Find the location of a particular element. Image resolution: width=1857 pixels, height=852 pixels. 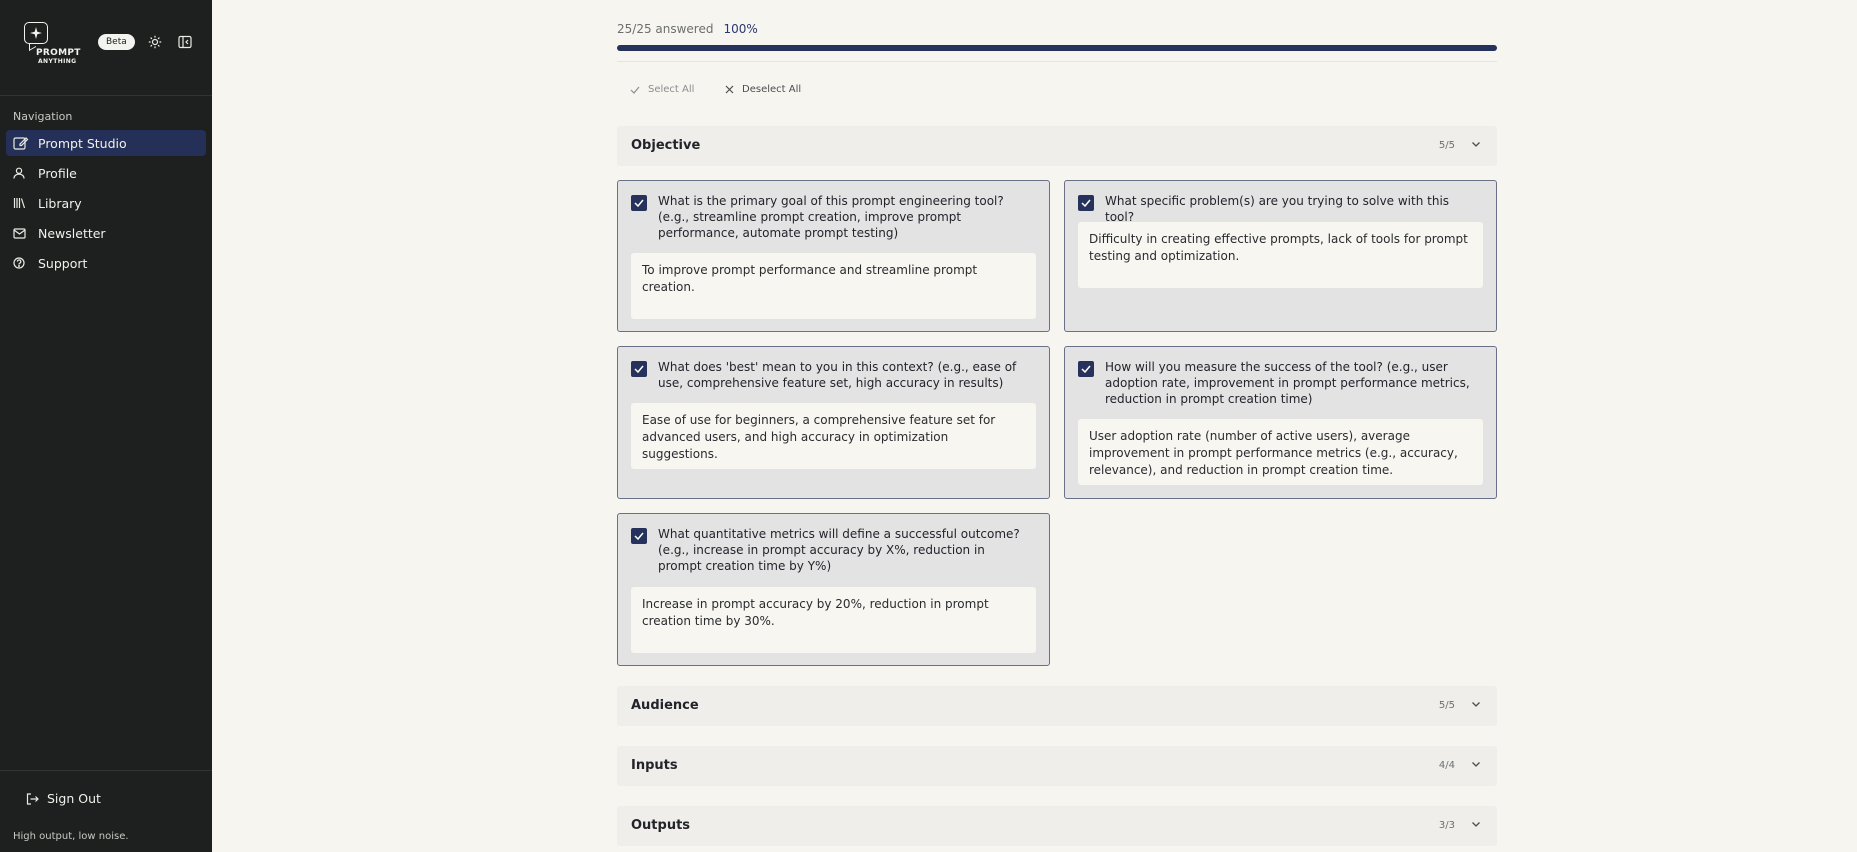

brand-name: PROMPT is located at coordinates (58, 53).